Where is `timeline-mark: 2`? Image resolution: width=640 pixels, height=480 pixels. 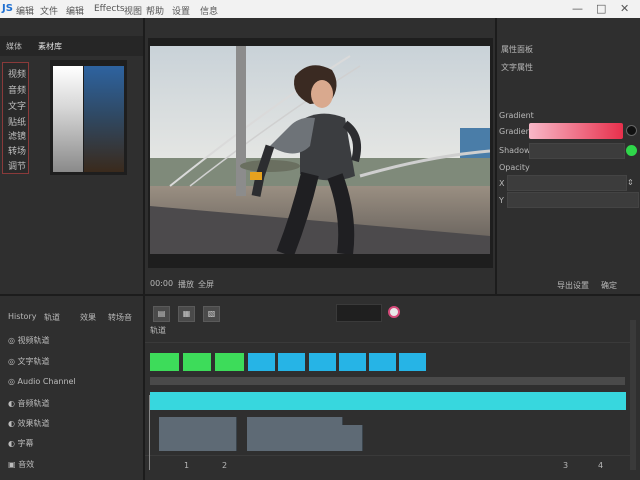 timeline-mark: 2 is located at coordinates (225, 465).